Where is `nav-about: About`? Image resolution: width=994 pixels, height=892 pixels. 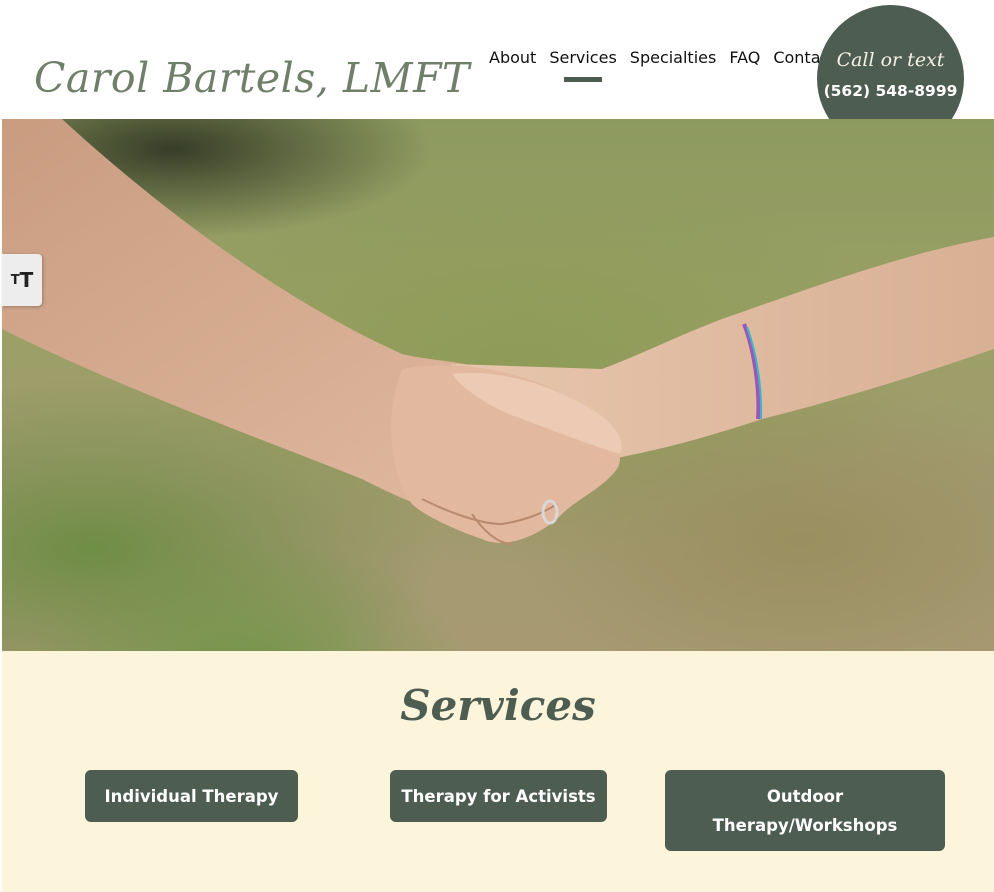 nav-about: About is located at coordinates (512, 57).